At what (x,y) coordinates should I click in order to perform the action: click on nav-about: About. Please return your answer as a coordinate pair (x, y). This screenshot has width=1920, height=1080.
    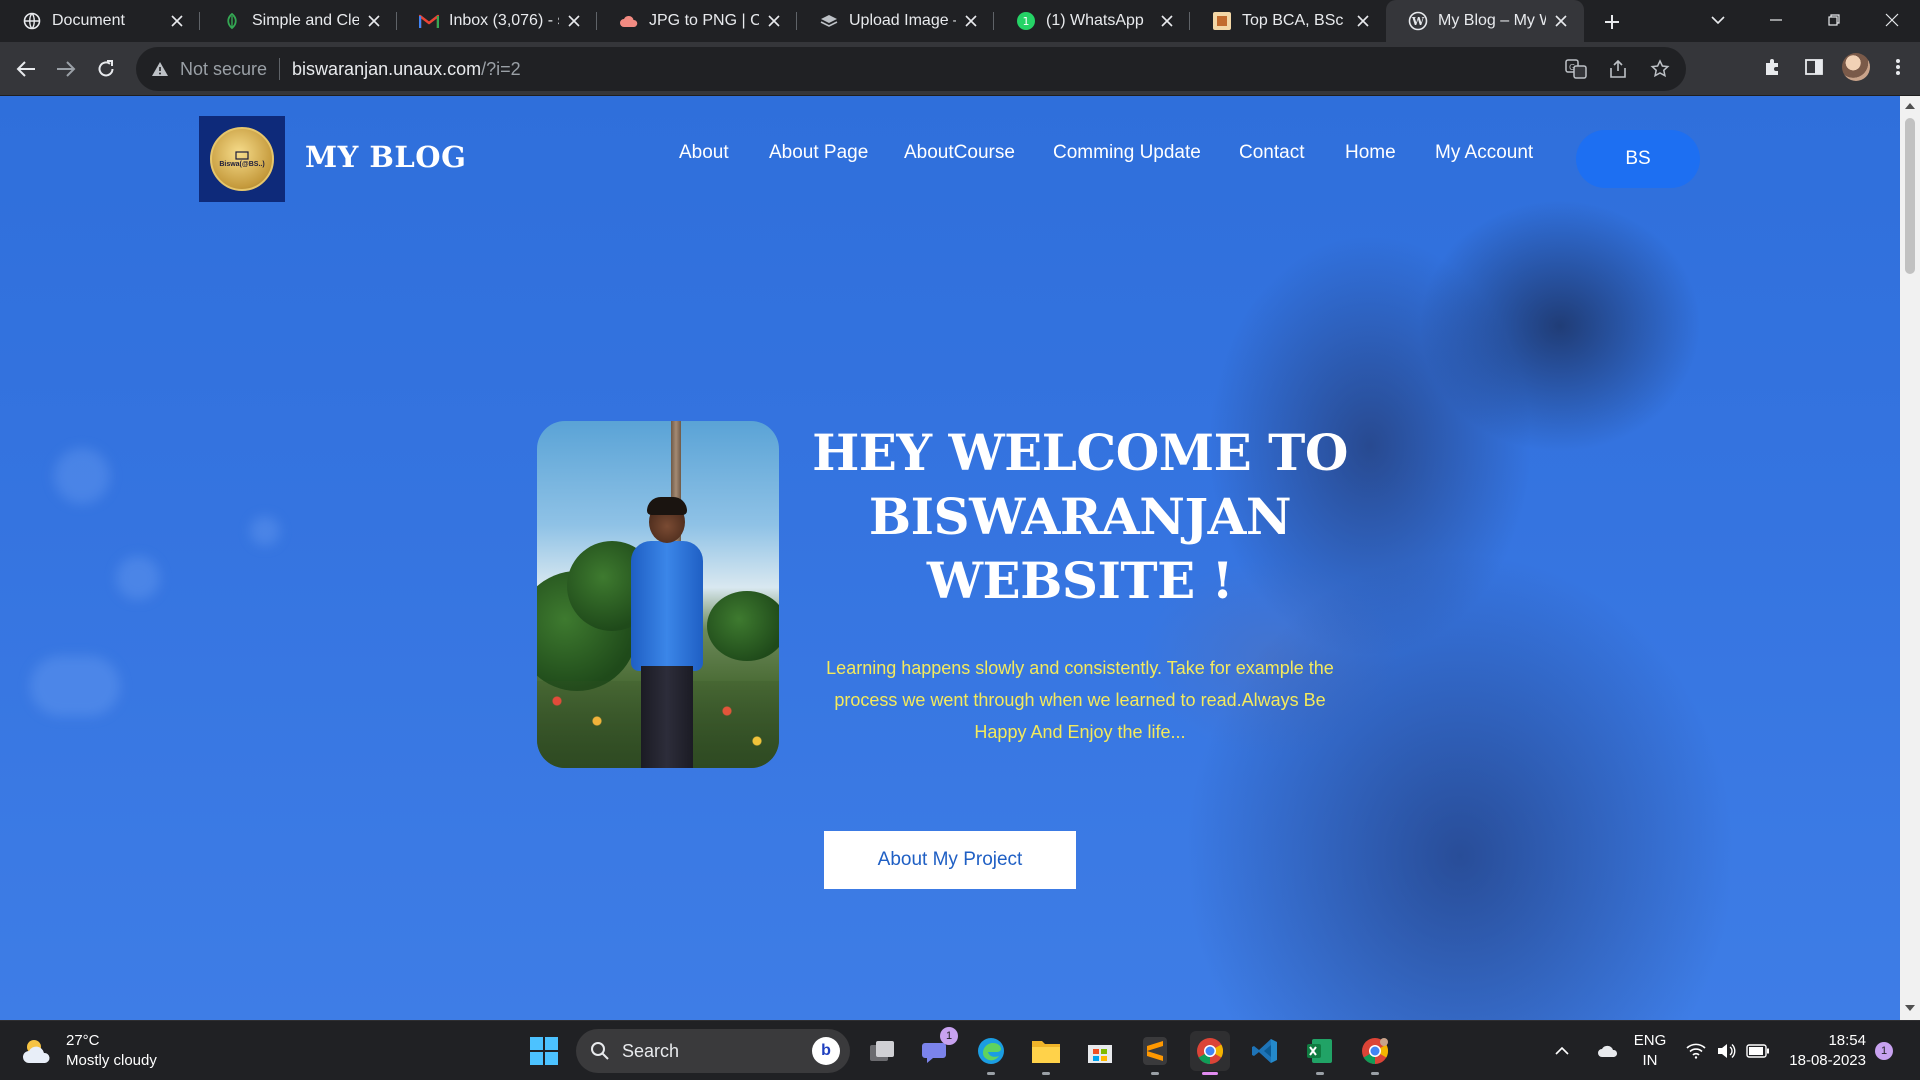
    Looking at the image, I should click on (704, 153).